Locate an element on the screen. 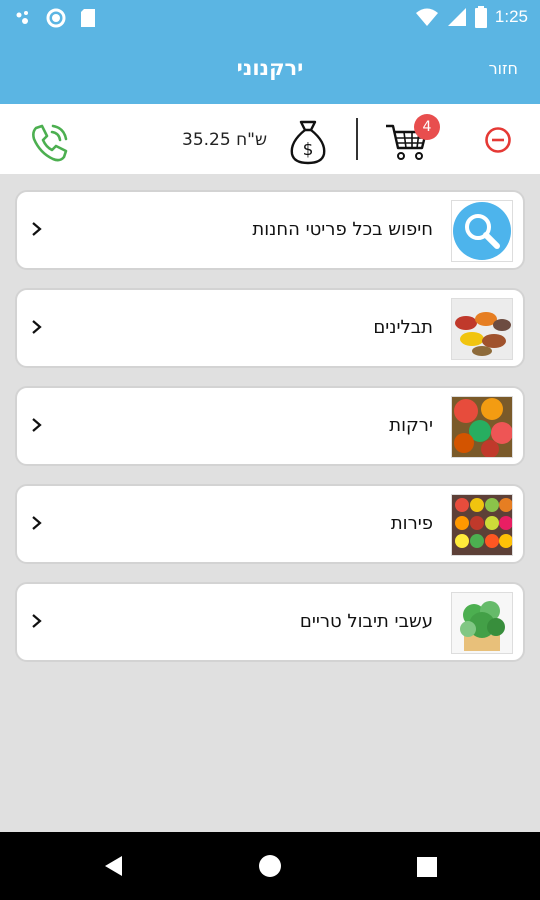 The height and width of the screenshot is (900, 540). cart-count-badge: 4 is located at coordinates (427, 127).